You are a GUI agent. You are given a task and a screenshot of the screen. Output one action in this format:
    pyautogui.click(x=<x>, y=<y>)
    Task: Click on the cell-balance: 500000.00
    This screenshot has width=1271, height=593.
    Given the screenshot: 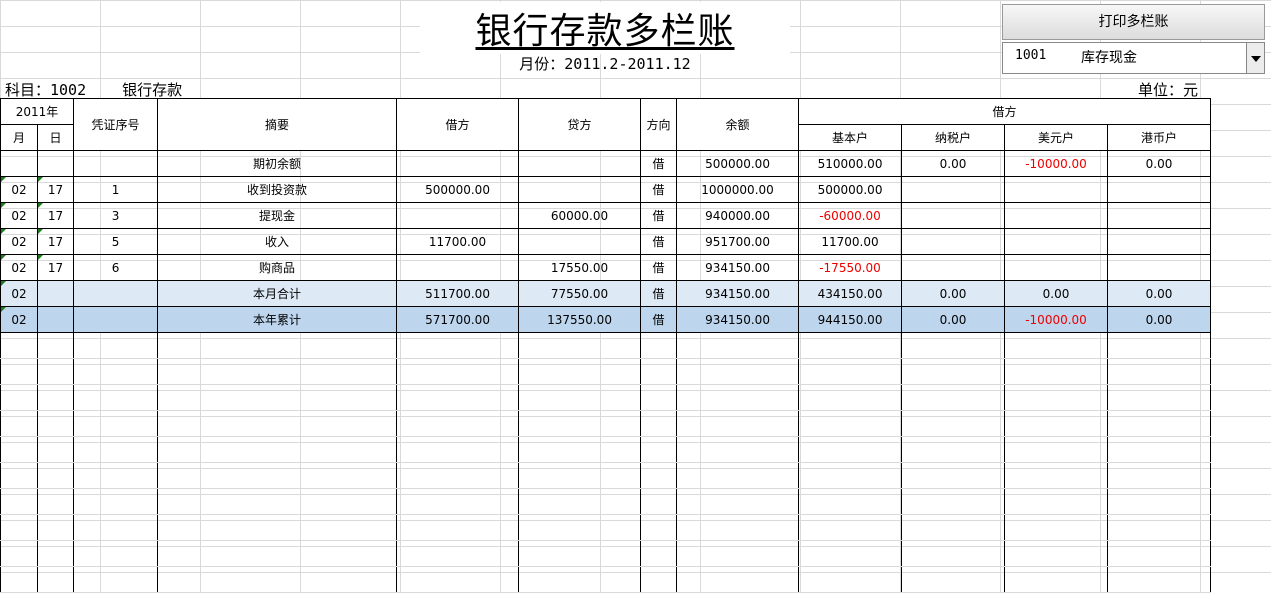 What is the action you would take?
    pyautogui.click(x=738, y=163)
    